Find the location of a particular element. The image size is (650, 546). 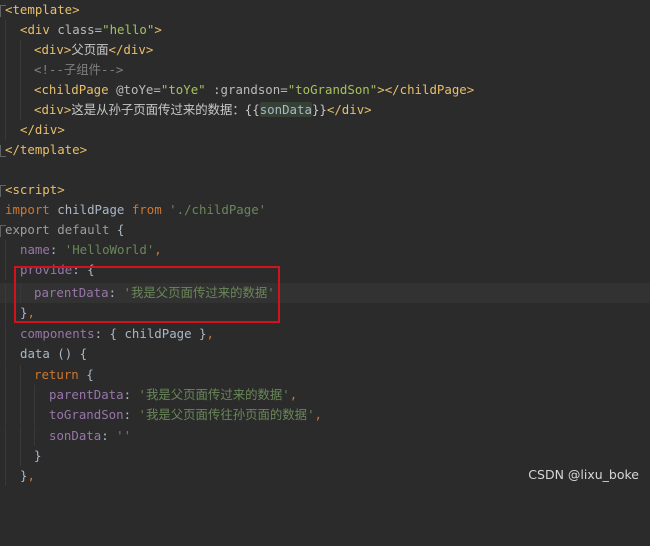

mustache-binding: sonData is located at coordinates (285, 109).